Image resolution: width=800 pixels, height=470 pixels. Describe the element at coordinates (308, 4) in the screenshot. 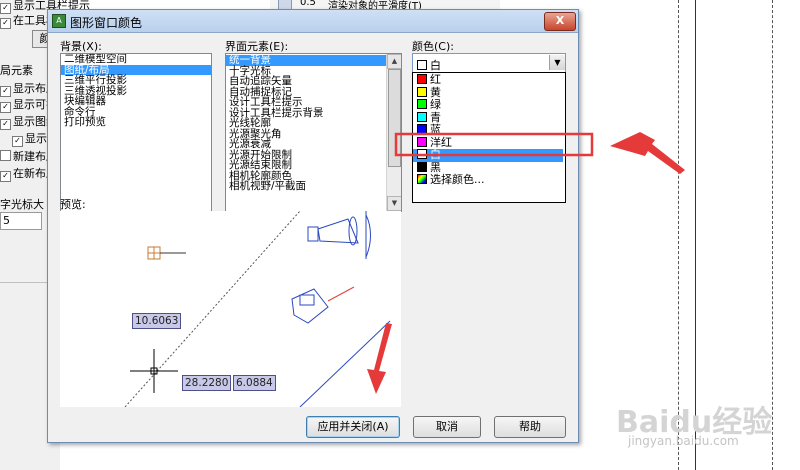

I see `bg-top-value: 0.5` at that location.